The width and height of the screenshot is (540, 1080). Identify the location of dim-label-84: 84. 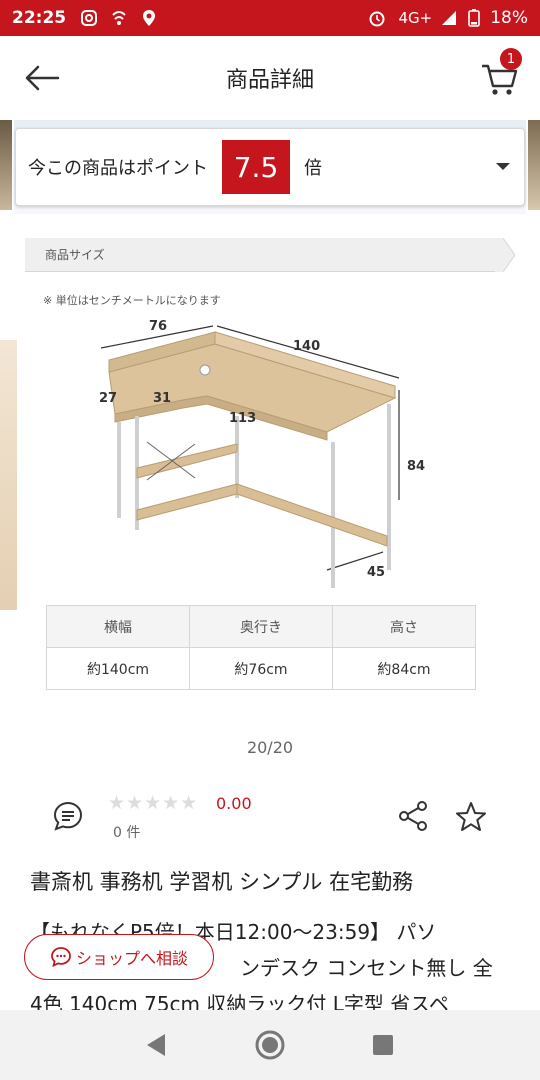
(416, 466).